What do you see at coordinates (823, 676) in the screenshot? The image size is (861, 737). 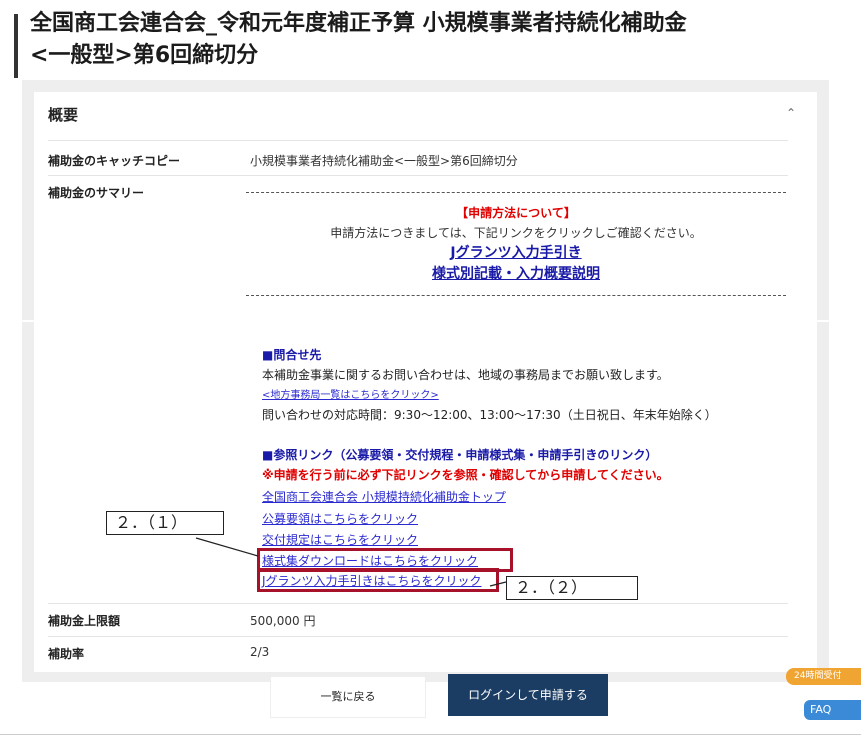 I see `24h-badge: 24時間受付` at bounding box center [823, 676].